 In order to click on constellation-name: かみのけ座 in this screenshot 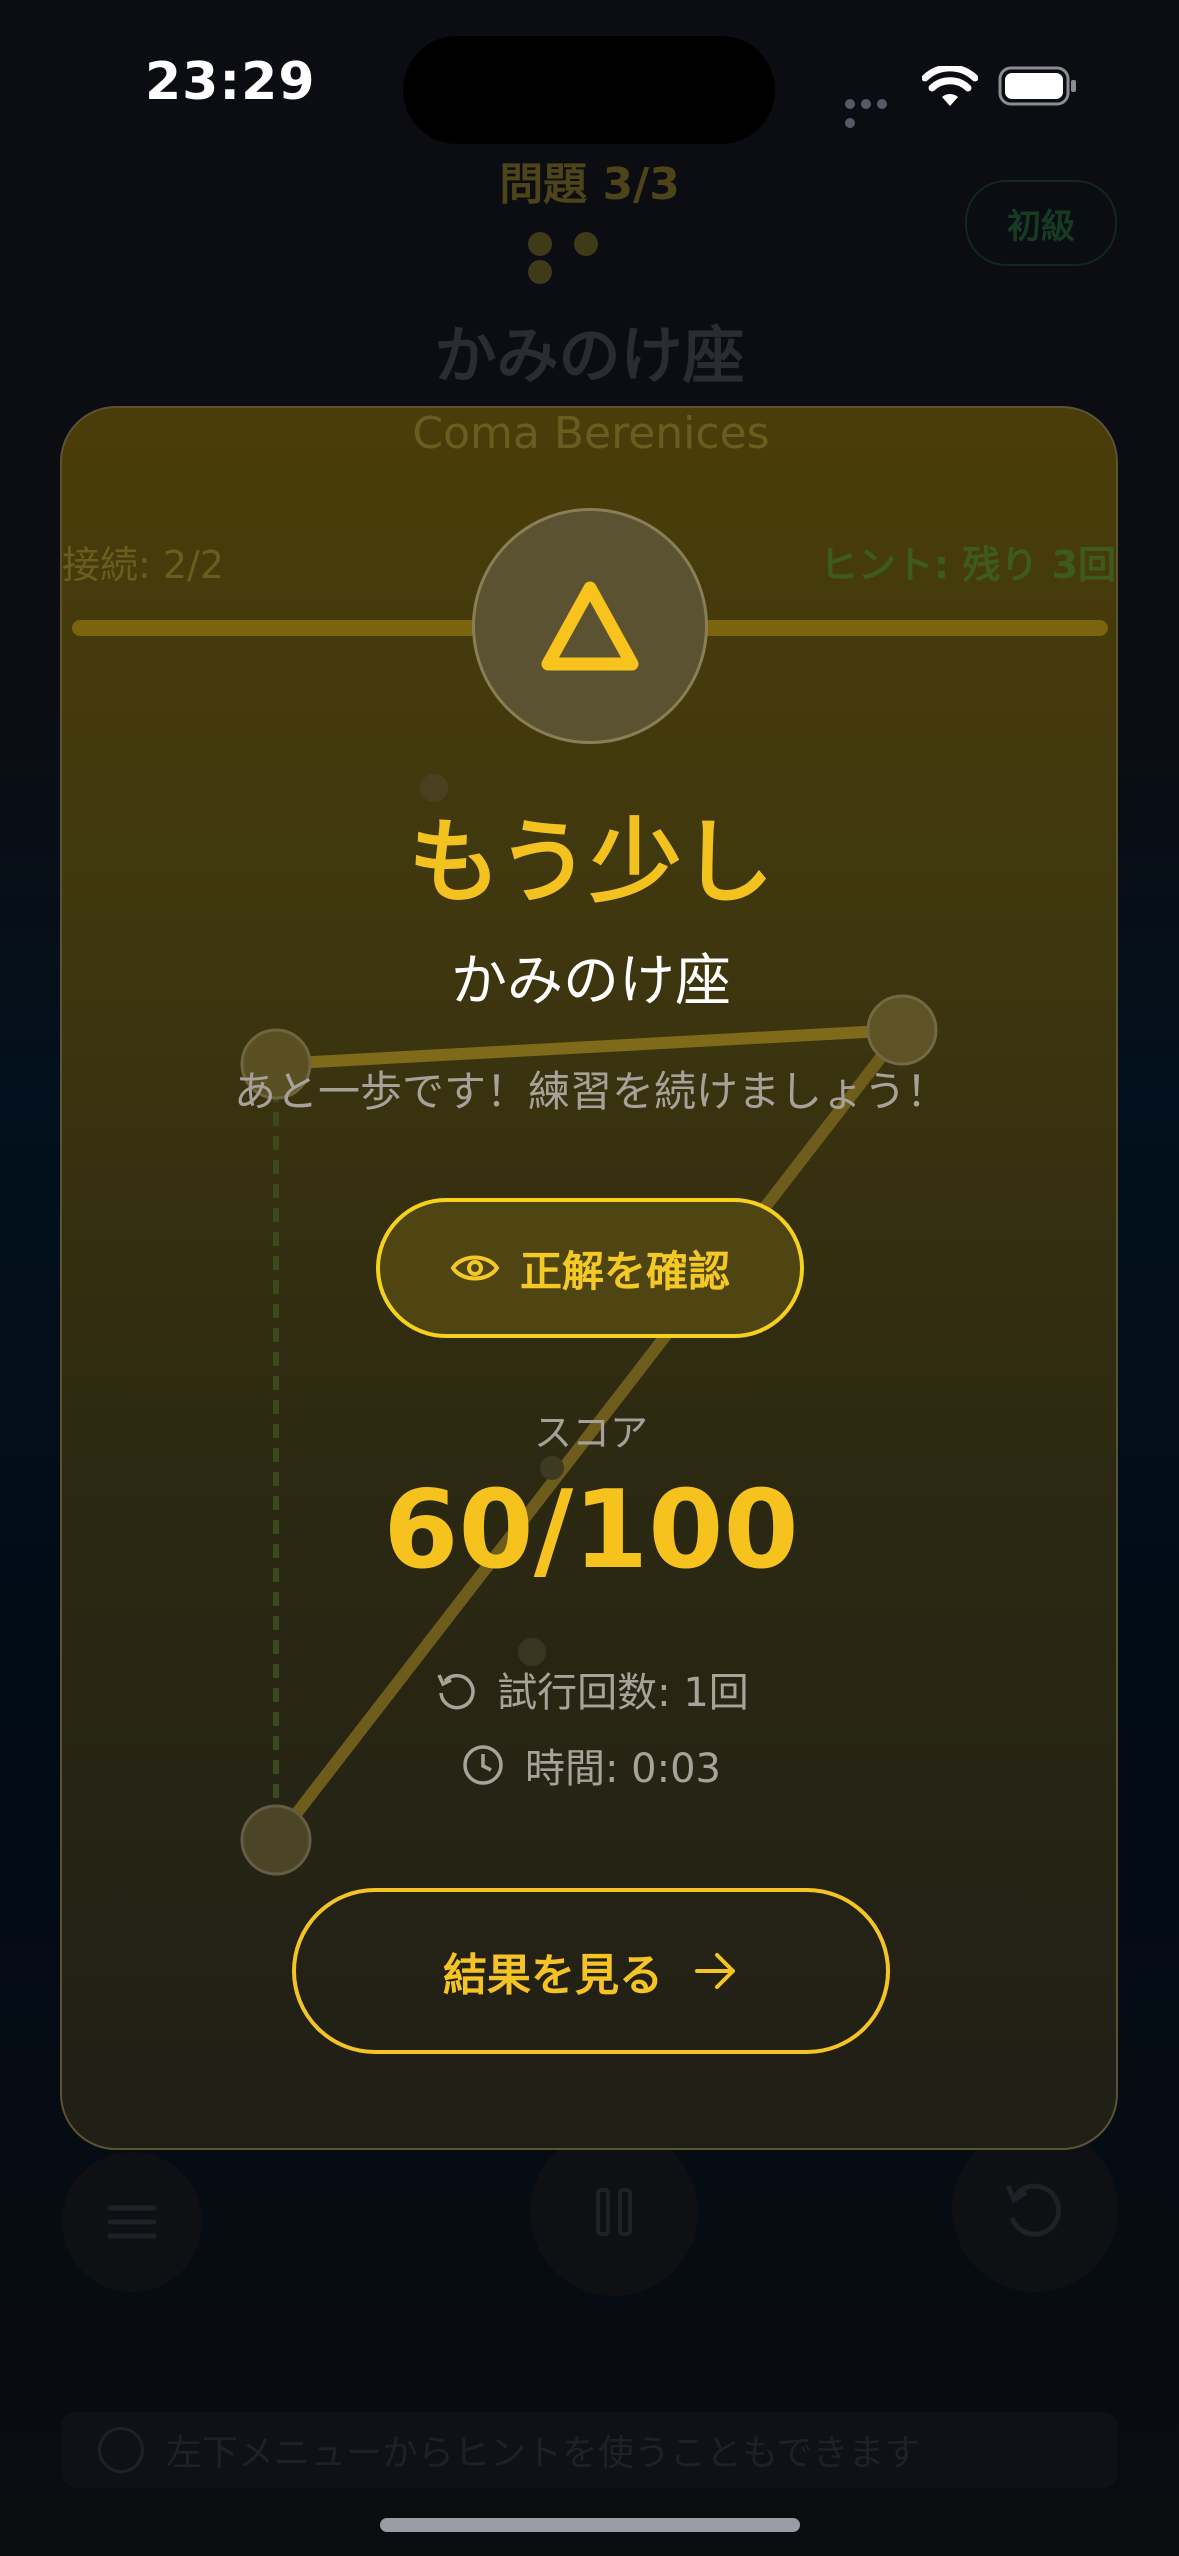, I will do `click(591, 981)`.